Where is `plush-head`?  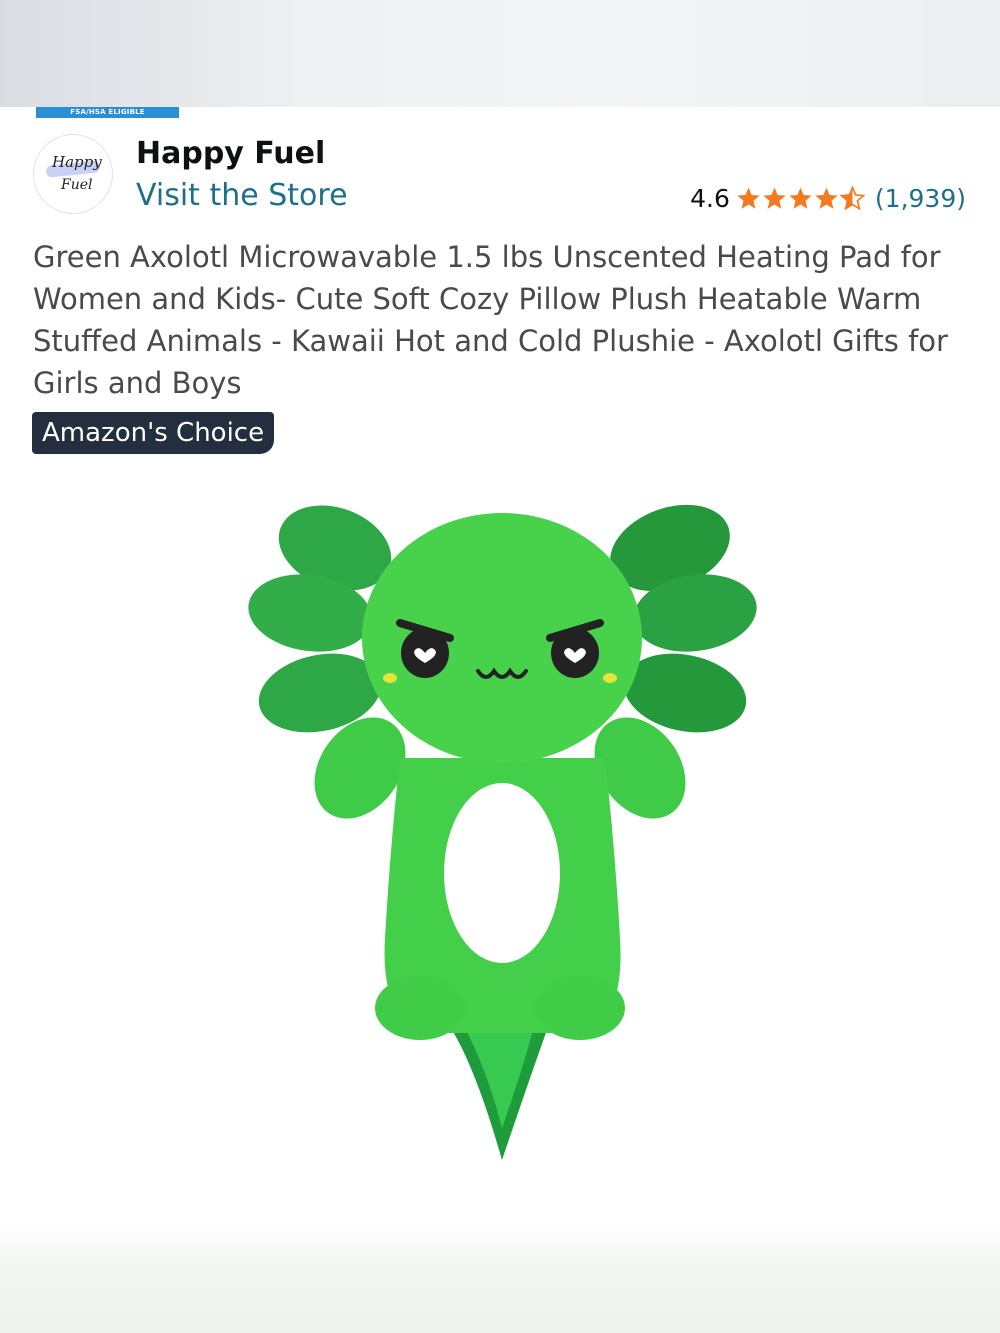
plush-head is located at coordinates (502, 638).